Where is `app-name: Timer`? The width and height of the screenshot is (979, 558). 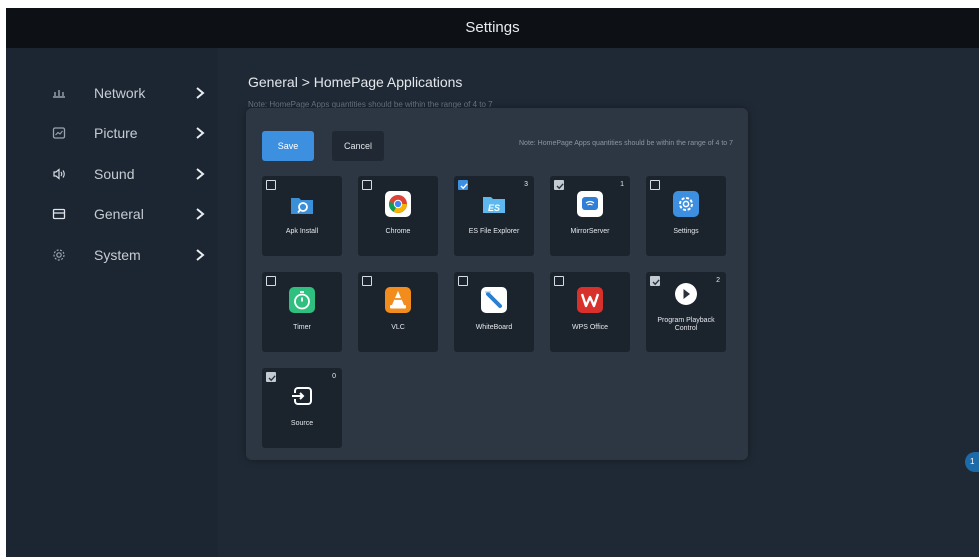
app-name: Timer is located at coordinates (302, 327).